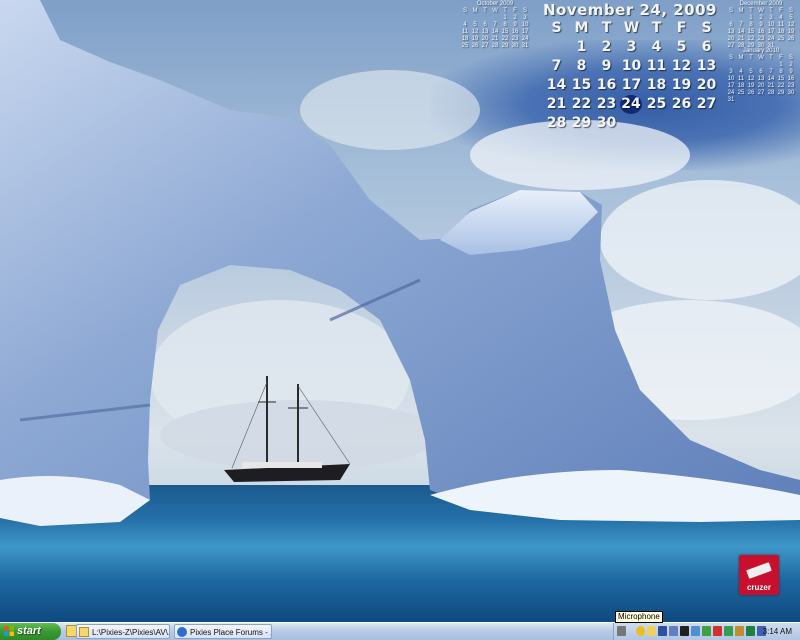  What do you see at coordinates (681, 85) in the screenshot?
I see `calendar-day: 19` at bounding box center [681, 85].